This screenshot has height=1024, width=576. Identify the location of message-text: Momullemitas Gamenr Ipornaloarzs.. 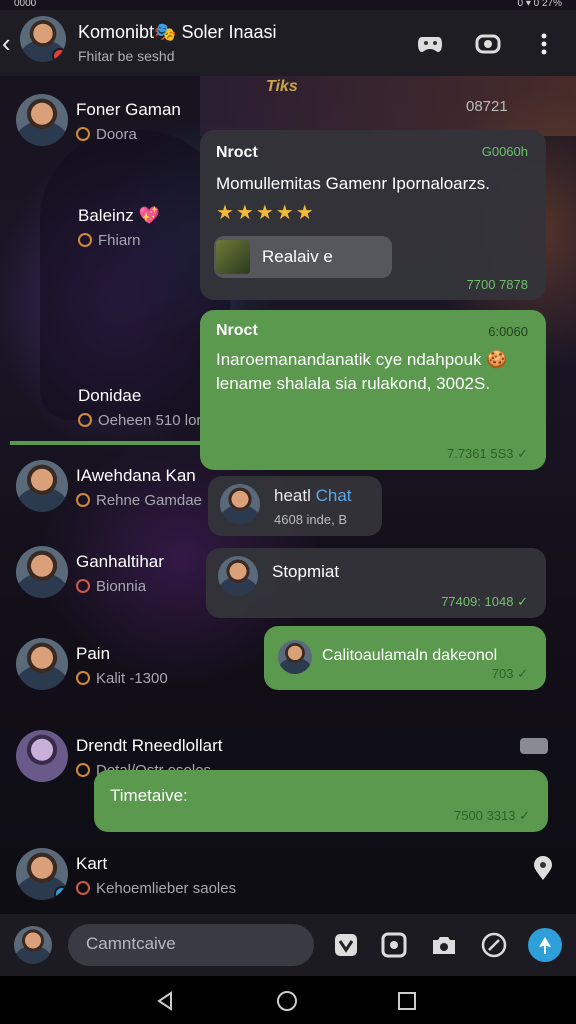
(353, 183).